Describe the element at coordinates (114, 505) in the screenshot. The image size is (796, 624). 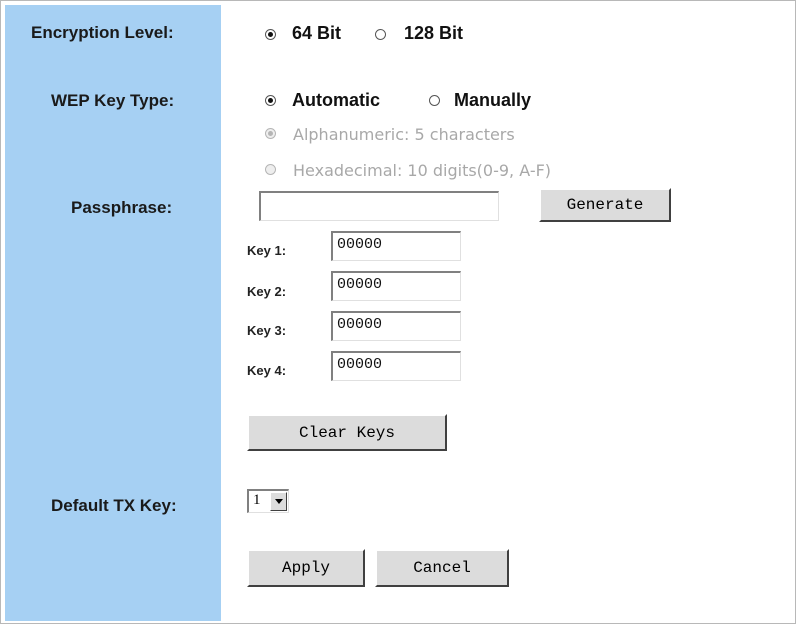
I see `default-tx-key-label: Default TX Key:` at that location.